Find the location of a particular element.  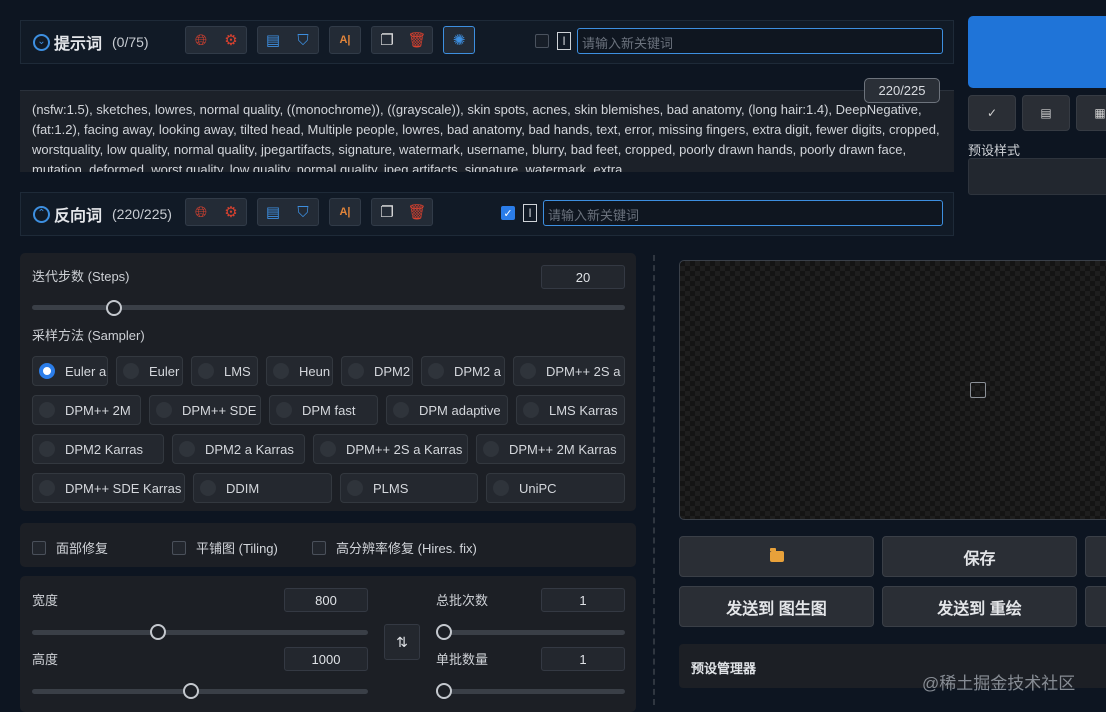

tiling-label: 平铺图 (Tiling) is located at coordinates (237, 548).